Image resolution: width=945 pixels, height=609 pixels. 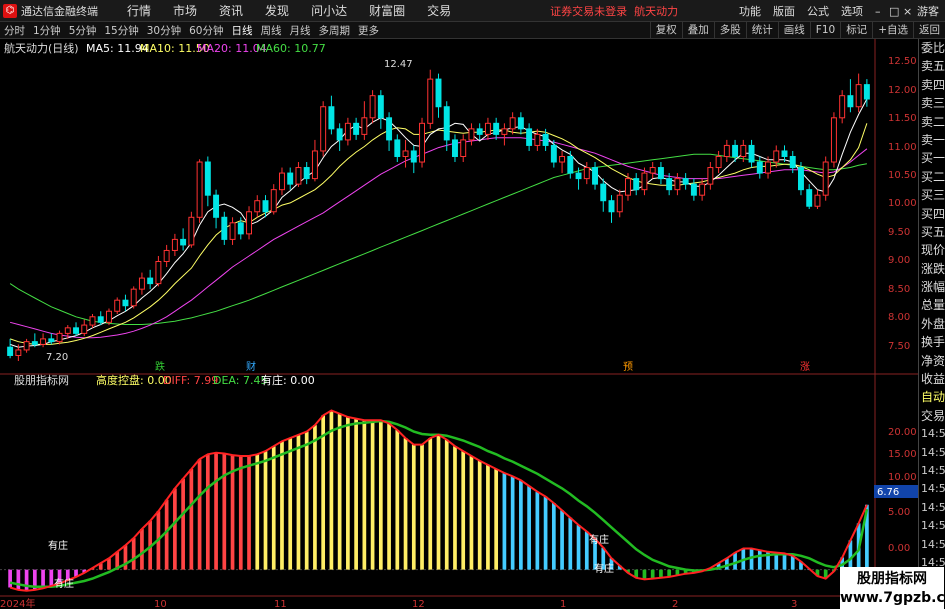 I want to click on minimize-icon: –, so click(x=876, y=11).